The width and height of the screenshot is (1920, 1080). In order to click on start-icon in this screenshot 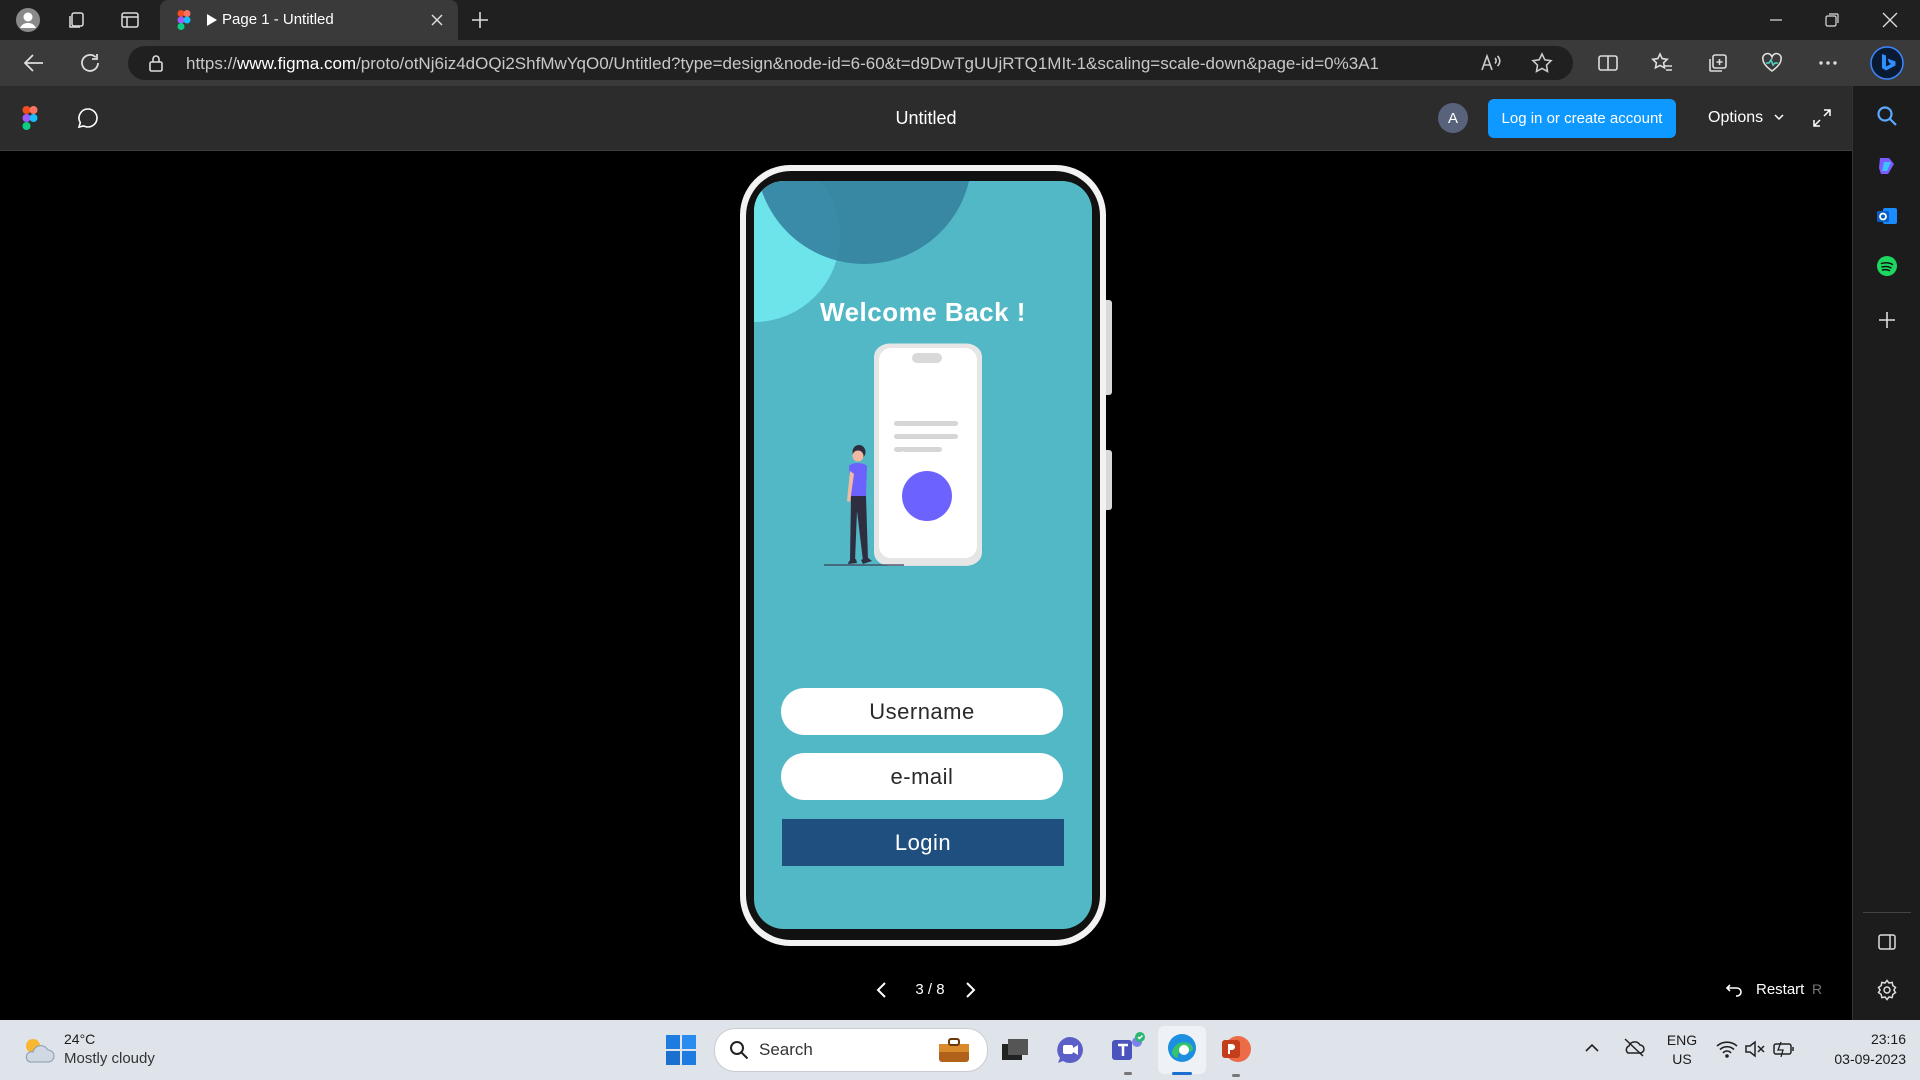, I will do `click(681, 1052)`.